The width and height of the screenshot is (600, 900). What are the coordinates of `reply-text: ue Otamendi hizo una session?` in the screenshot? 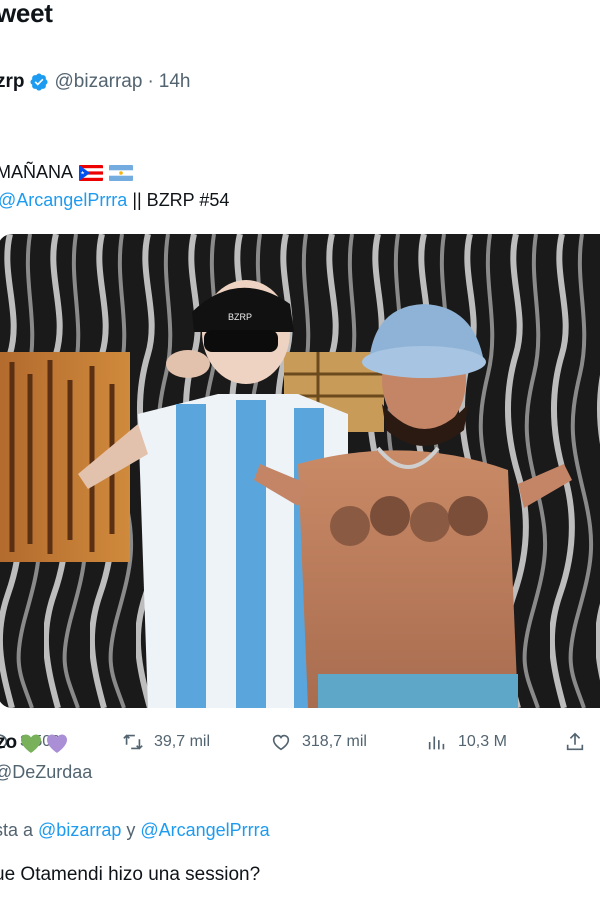 It's located at (130, 874).